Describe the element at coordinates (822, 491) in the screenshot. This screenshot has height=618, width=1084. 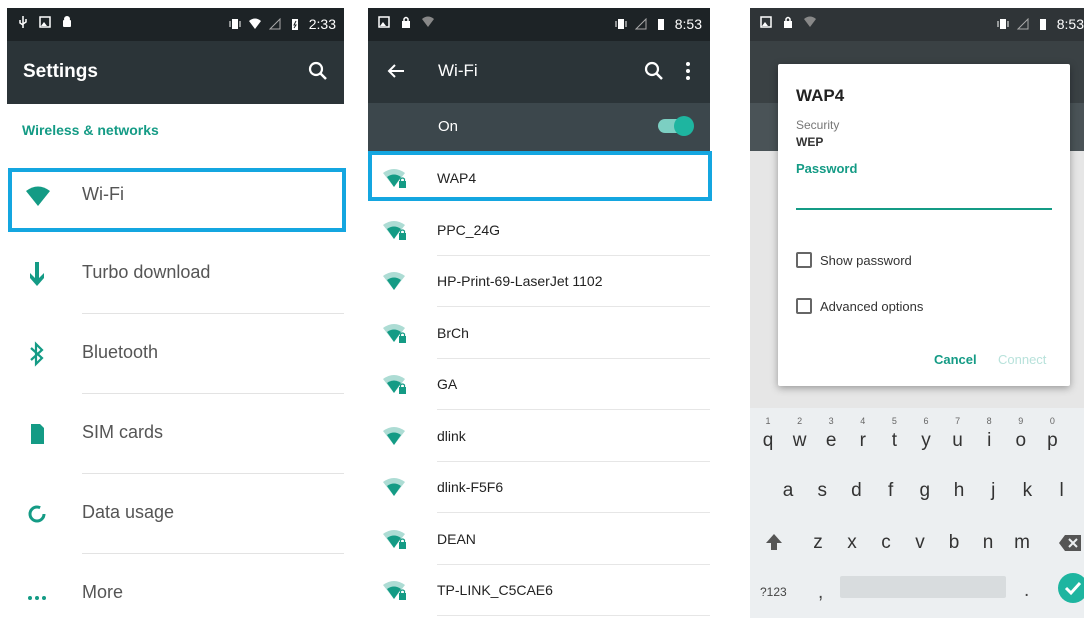
I see `key: s` at that location.